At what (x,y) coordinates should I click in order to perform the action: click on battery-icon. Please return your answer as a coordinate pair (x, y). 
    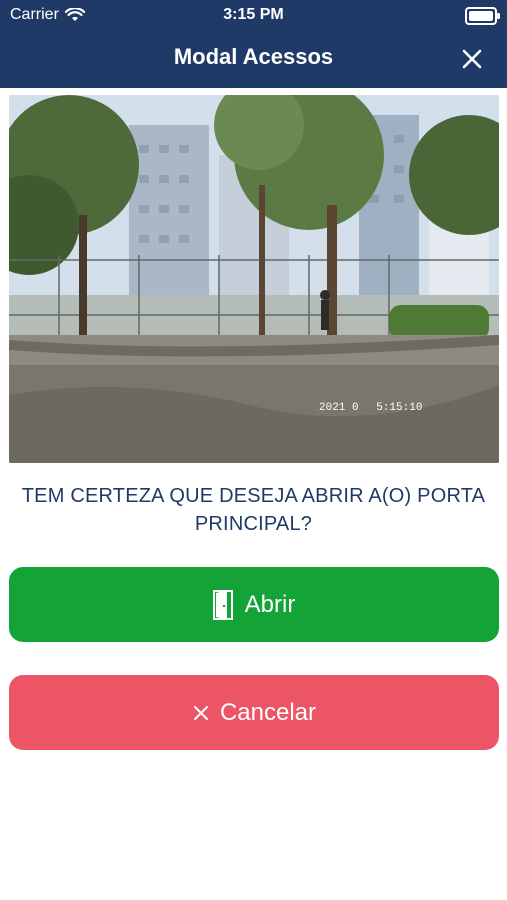
    Looking at the image, I should click on (482, 16).